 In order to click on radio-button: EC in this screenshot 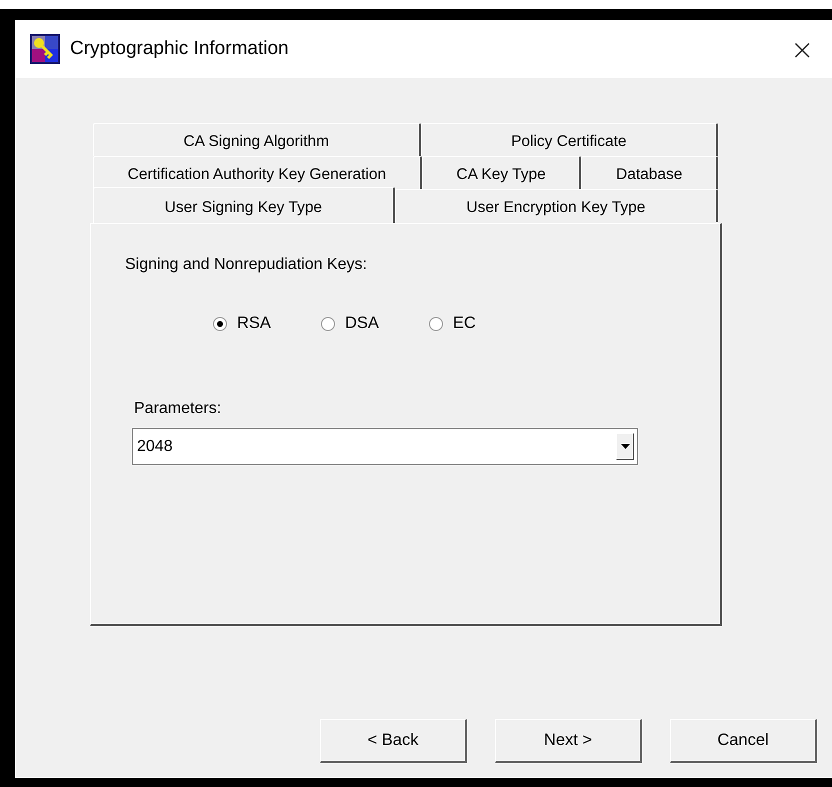, I will do `click(452, 323)`.